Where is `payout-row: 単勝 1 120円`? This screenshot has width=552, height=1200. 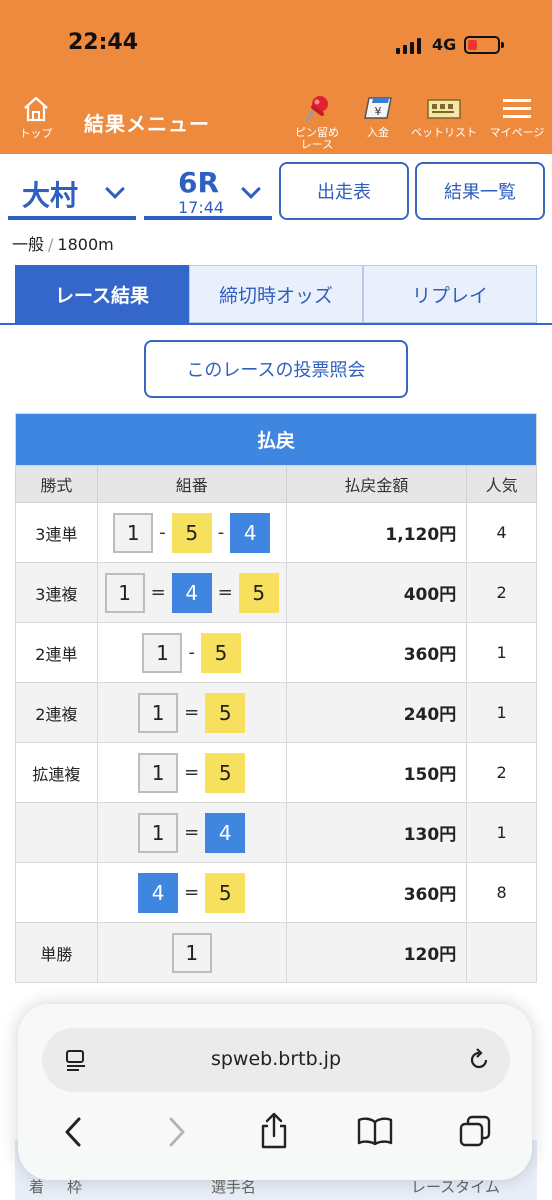 payout-row: 単勝 1 120円 is located at coordinates (276, 952).